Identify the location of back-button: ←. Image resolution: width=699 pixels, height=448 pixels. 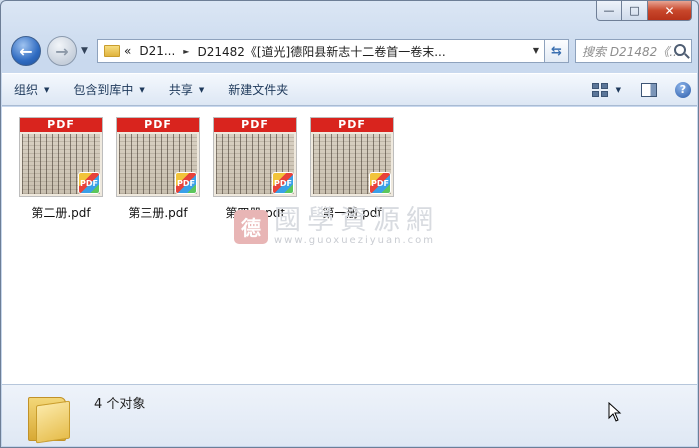
(26, 51).